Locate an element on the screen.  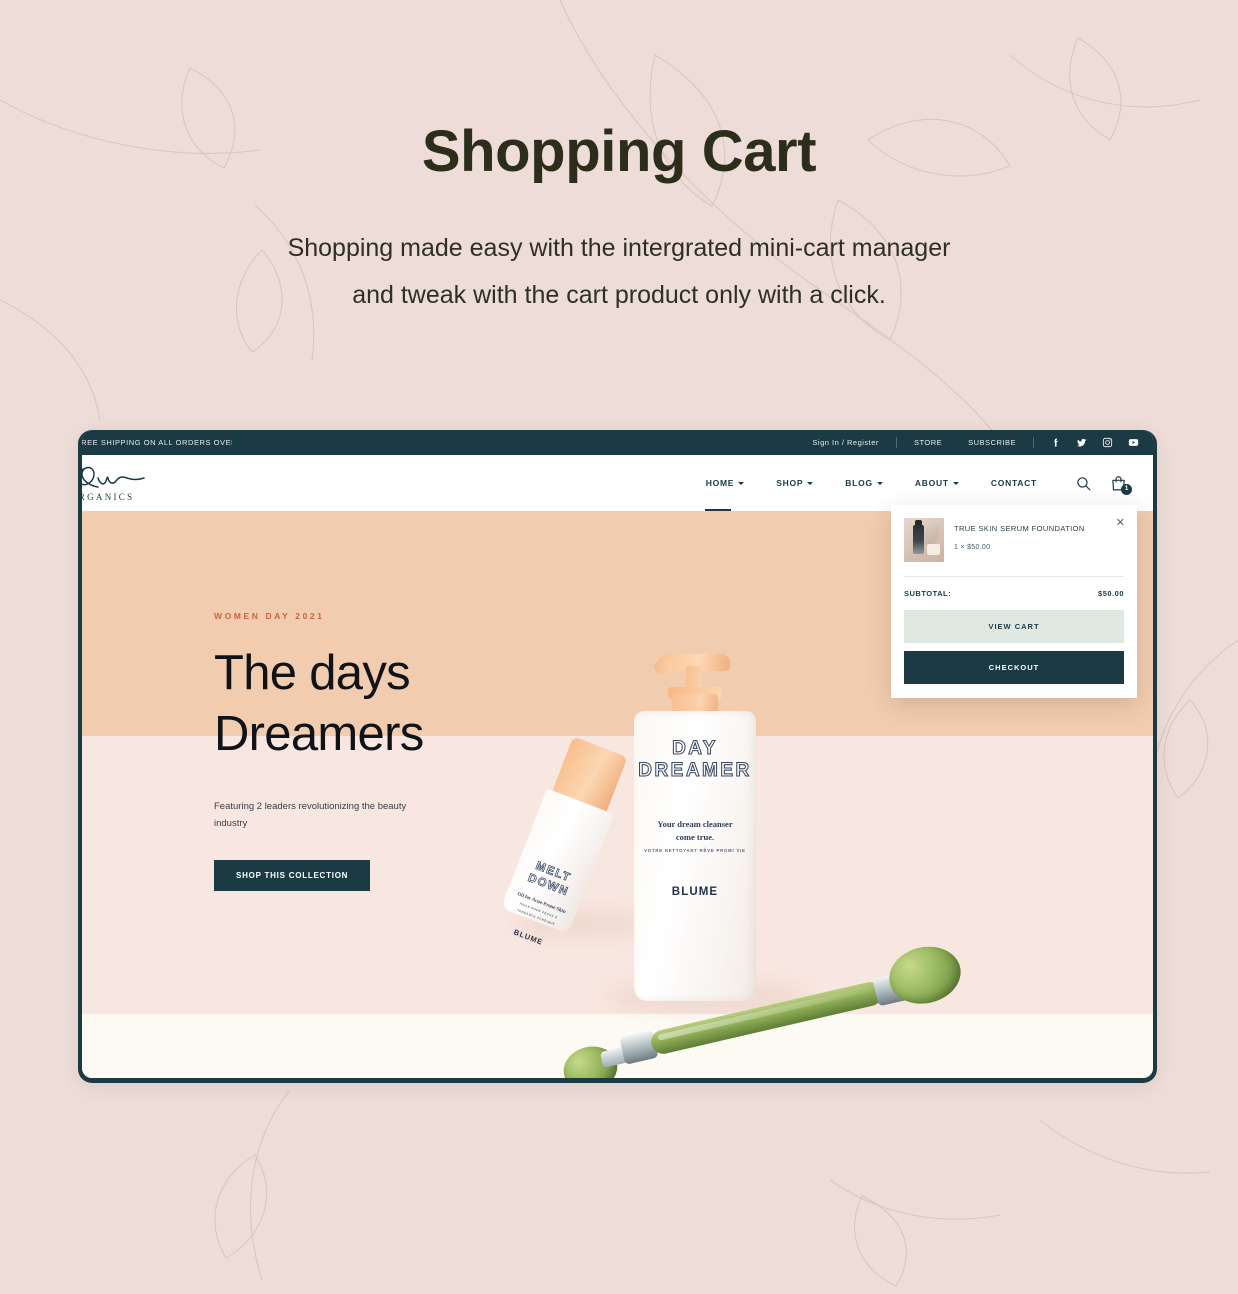
logo-script-mark is located at coordinates (113, 477).